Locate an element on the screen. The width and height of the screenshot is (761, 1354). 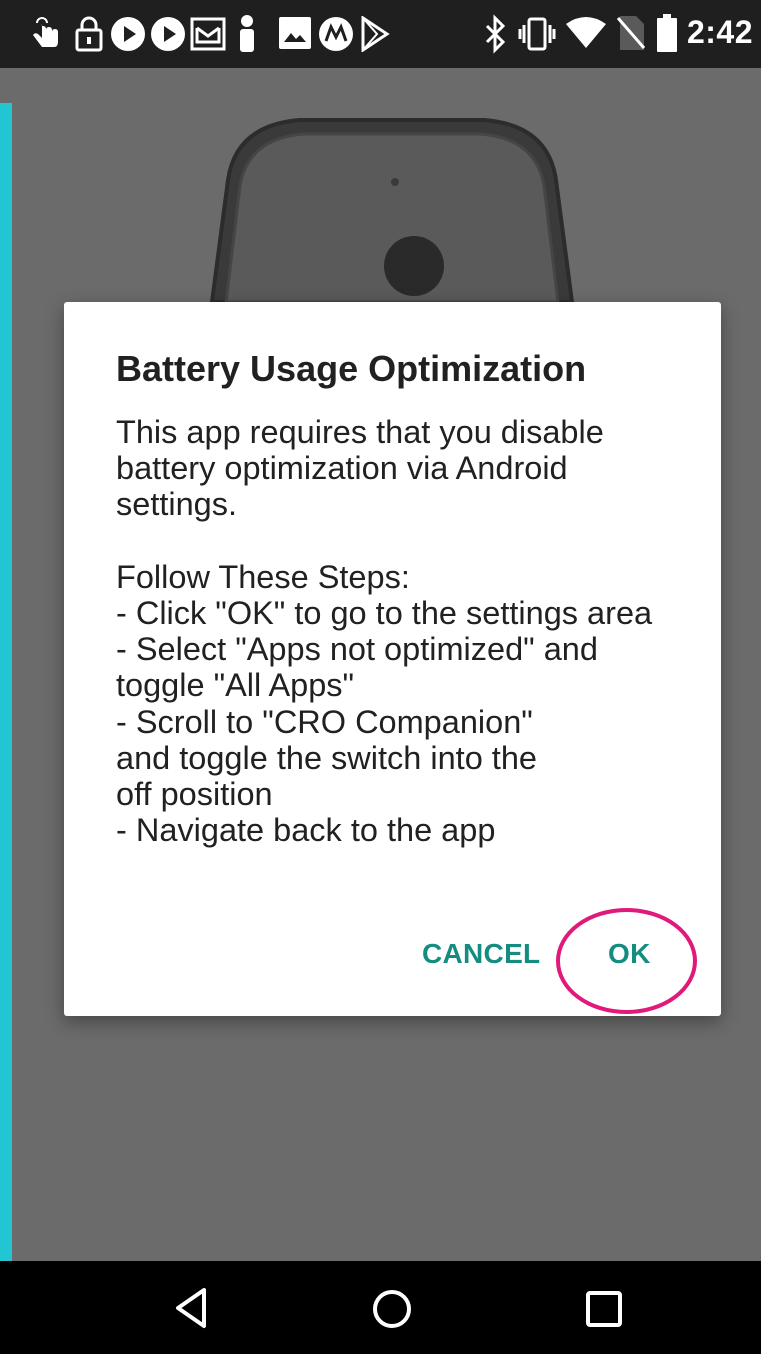
back-icon is located at coordinates (190, 1307).